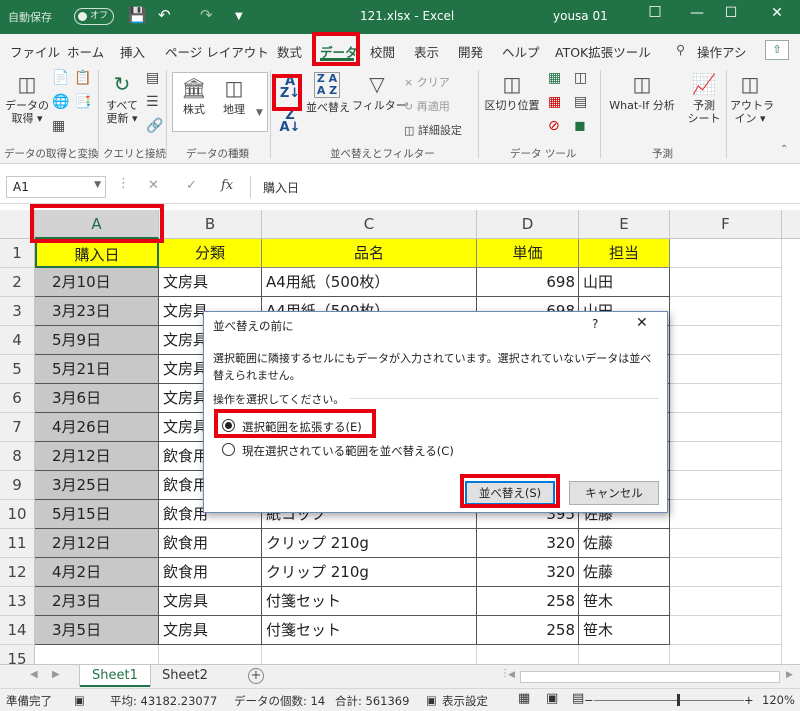 The image size is (800, 711). Describe the element at coordinates (97, 543) in the screenshot. I see `cell-a: 2月12日` at that location.